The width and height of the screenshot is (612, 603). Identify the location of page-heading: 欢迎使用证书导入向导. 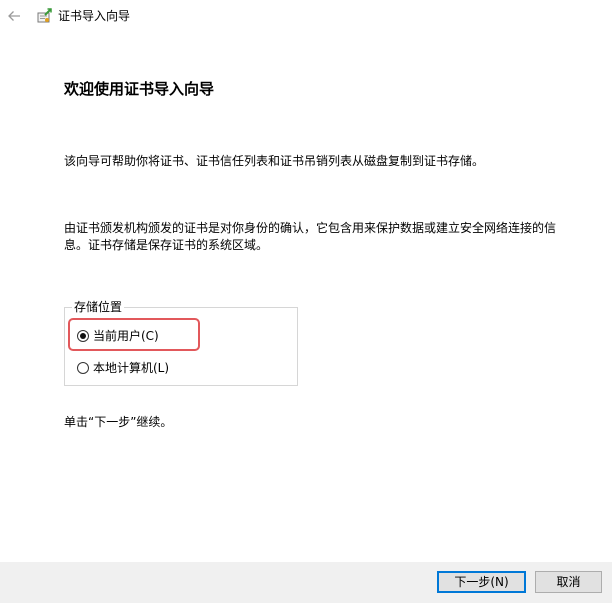
(139, 89).